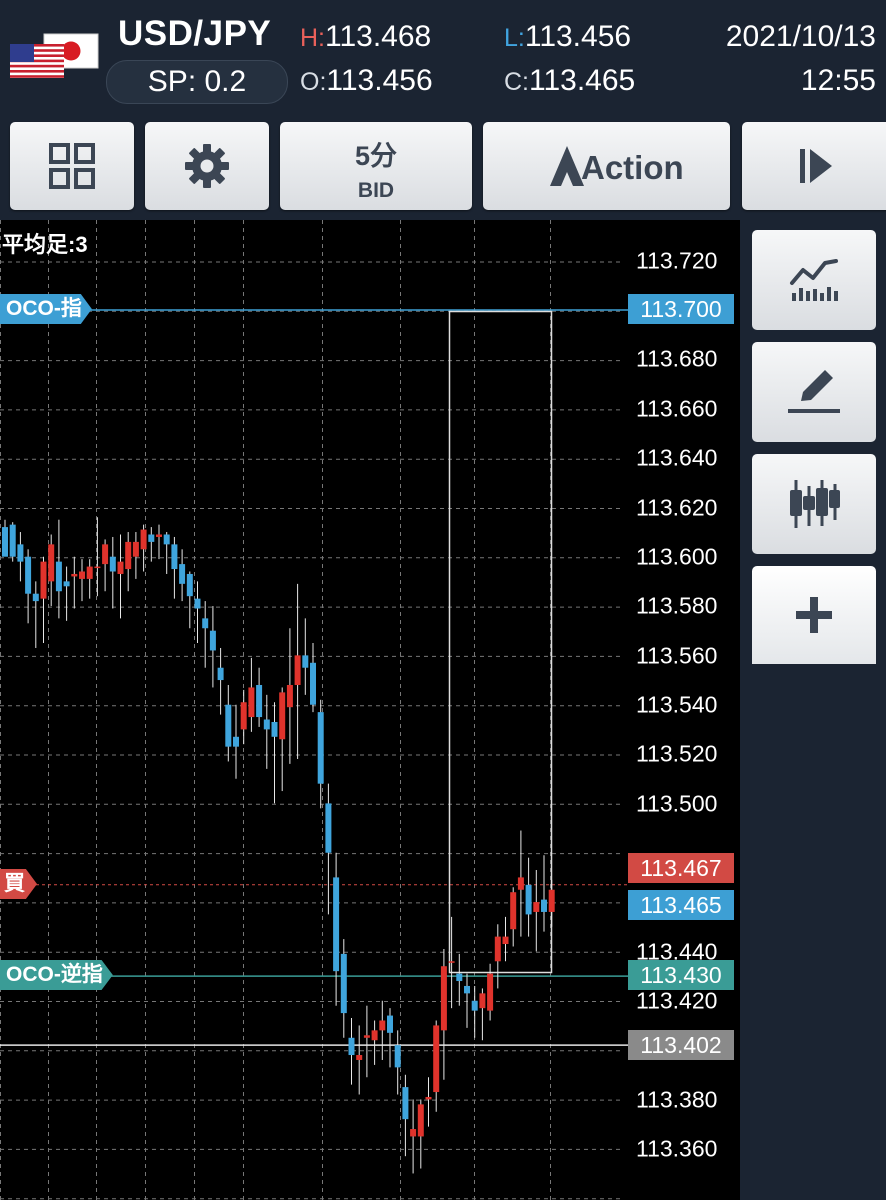 Image resolution: width=886 pixels, height=1200 pixels. I want to click on timeframe-label: 5分, so click(376, 156).